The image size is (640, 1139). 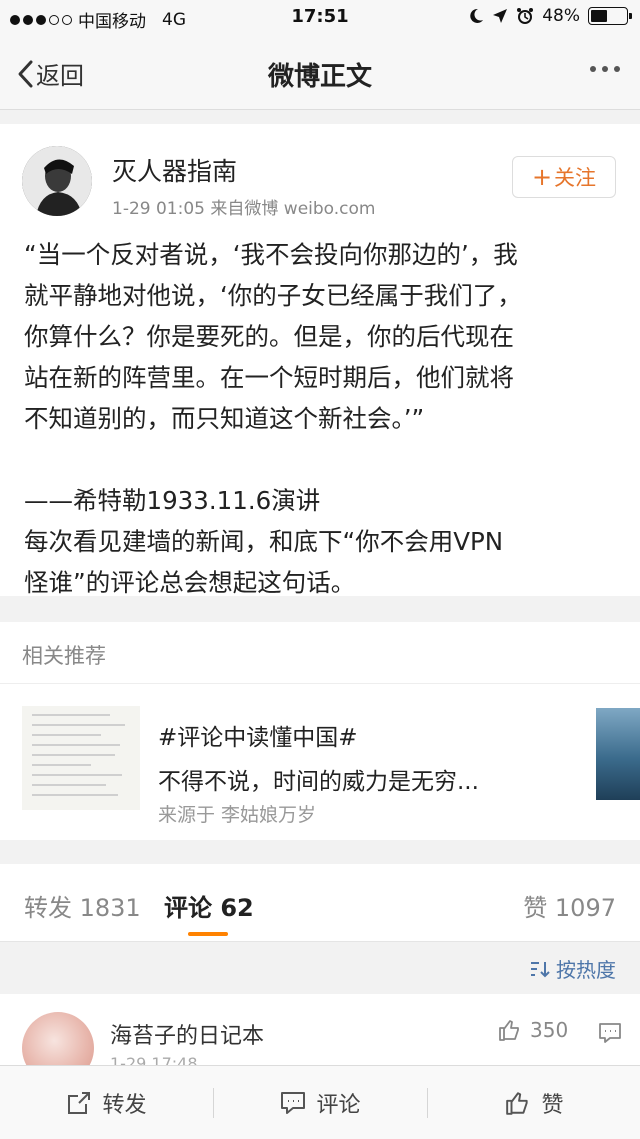 I want to click on status-bar: 中国移动 4G 17:51 48%, so click(x=320, y=18).